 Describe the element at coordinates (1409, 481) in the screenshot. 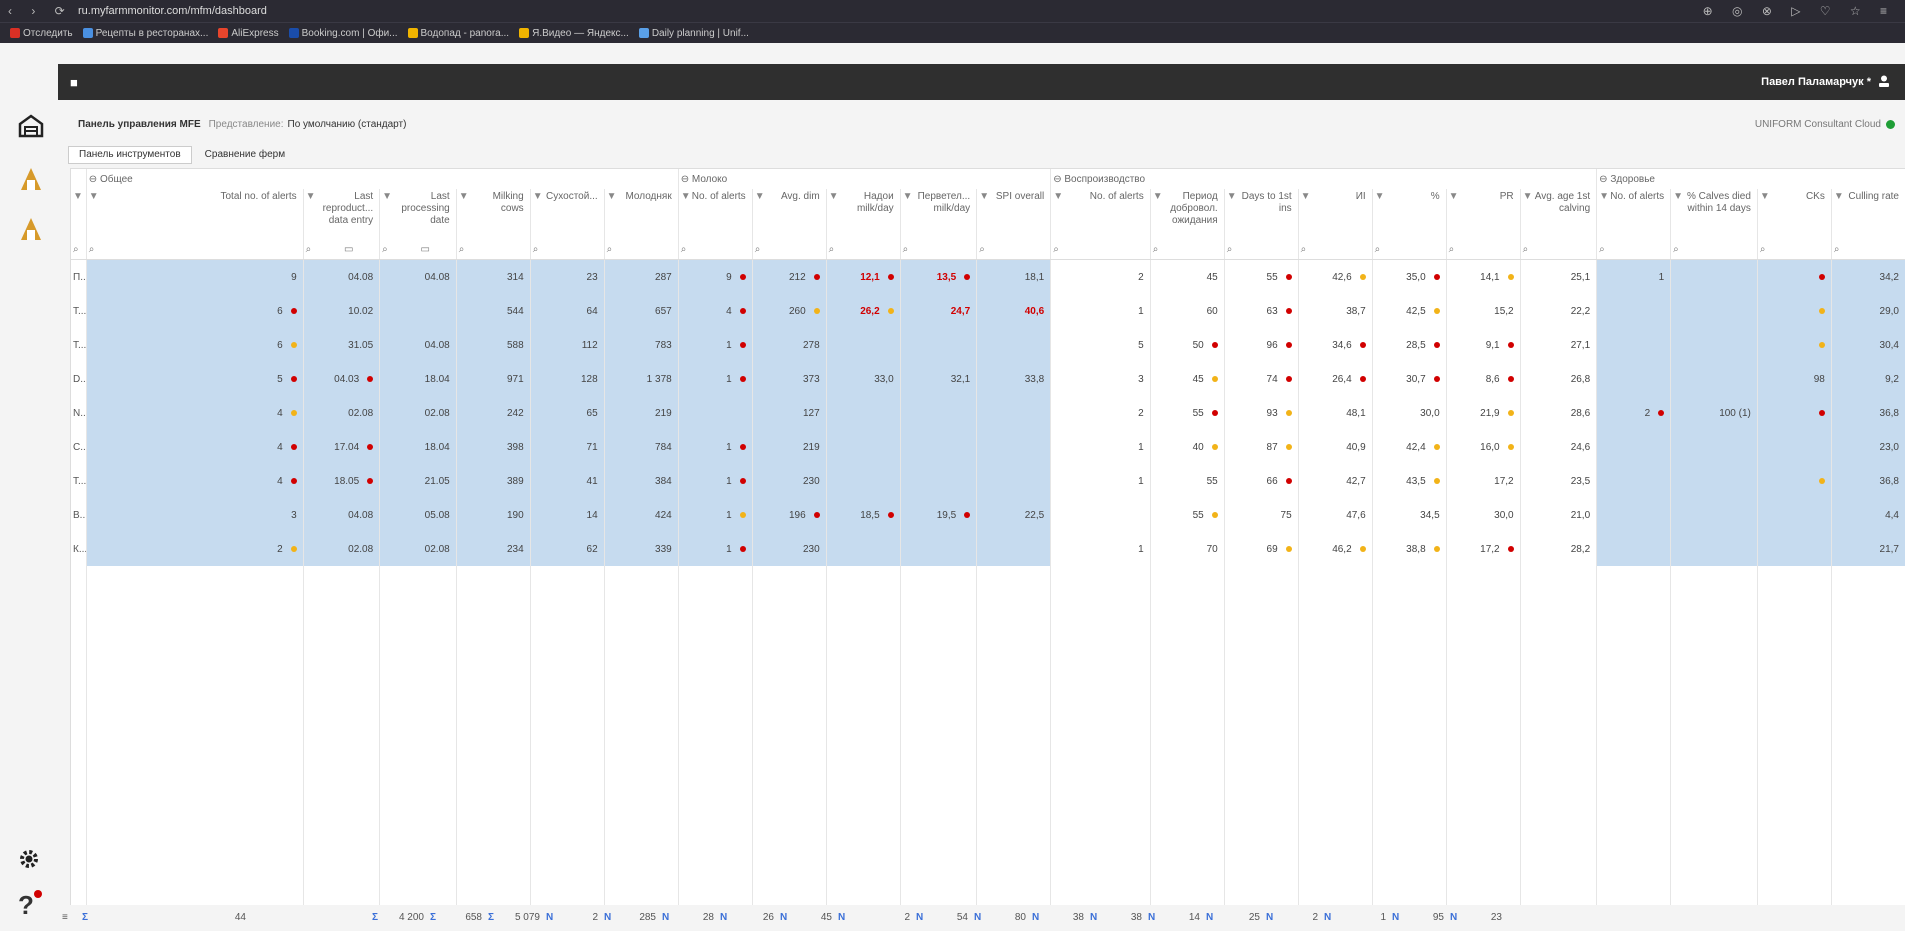

I see `table-cell: 43,5` at that location.